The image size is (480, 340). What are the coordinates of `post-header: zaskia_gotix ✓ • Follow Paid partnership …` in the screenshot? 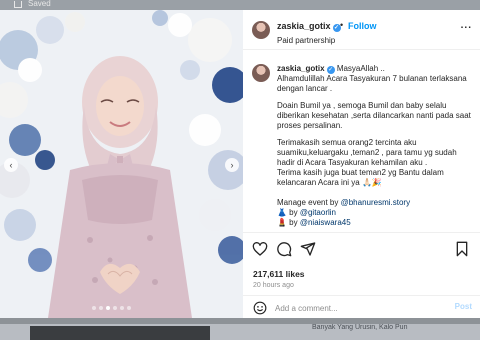 It's located at (361, 30).